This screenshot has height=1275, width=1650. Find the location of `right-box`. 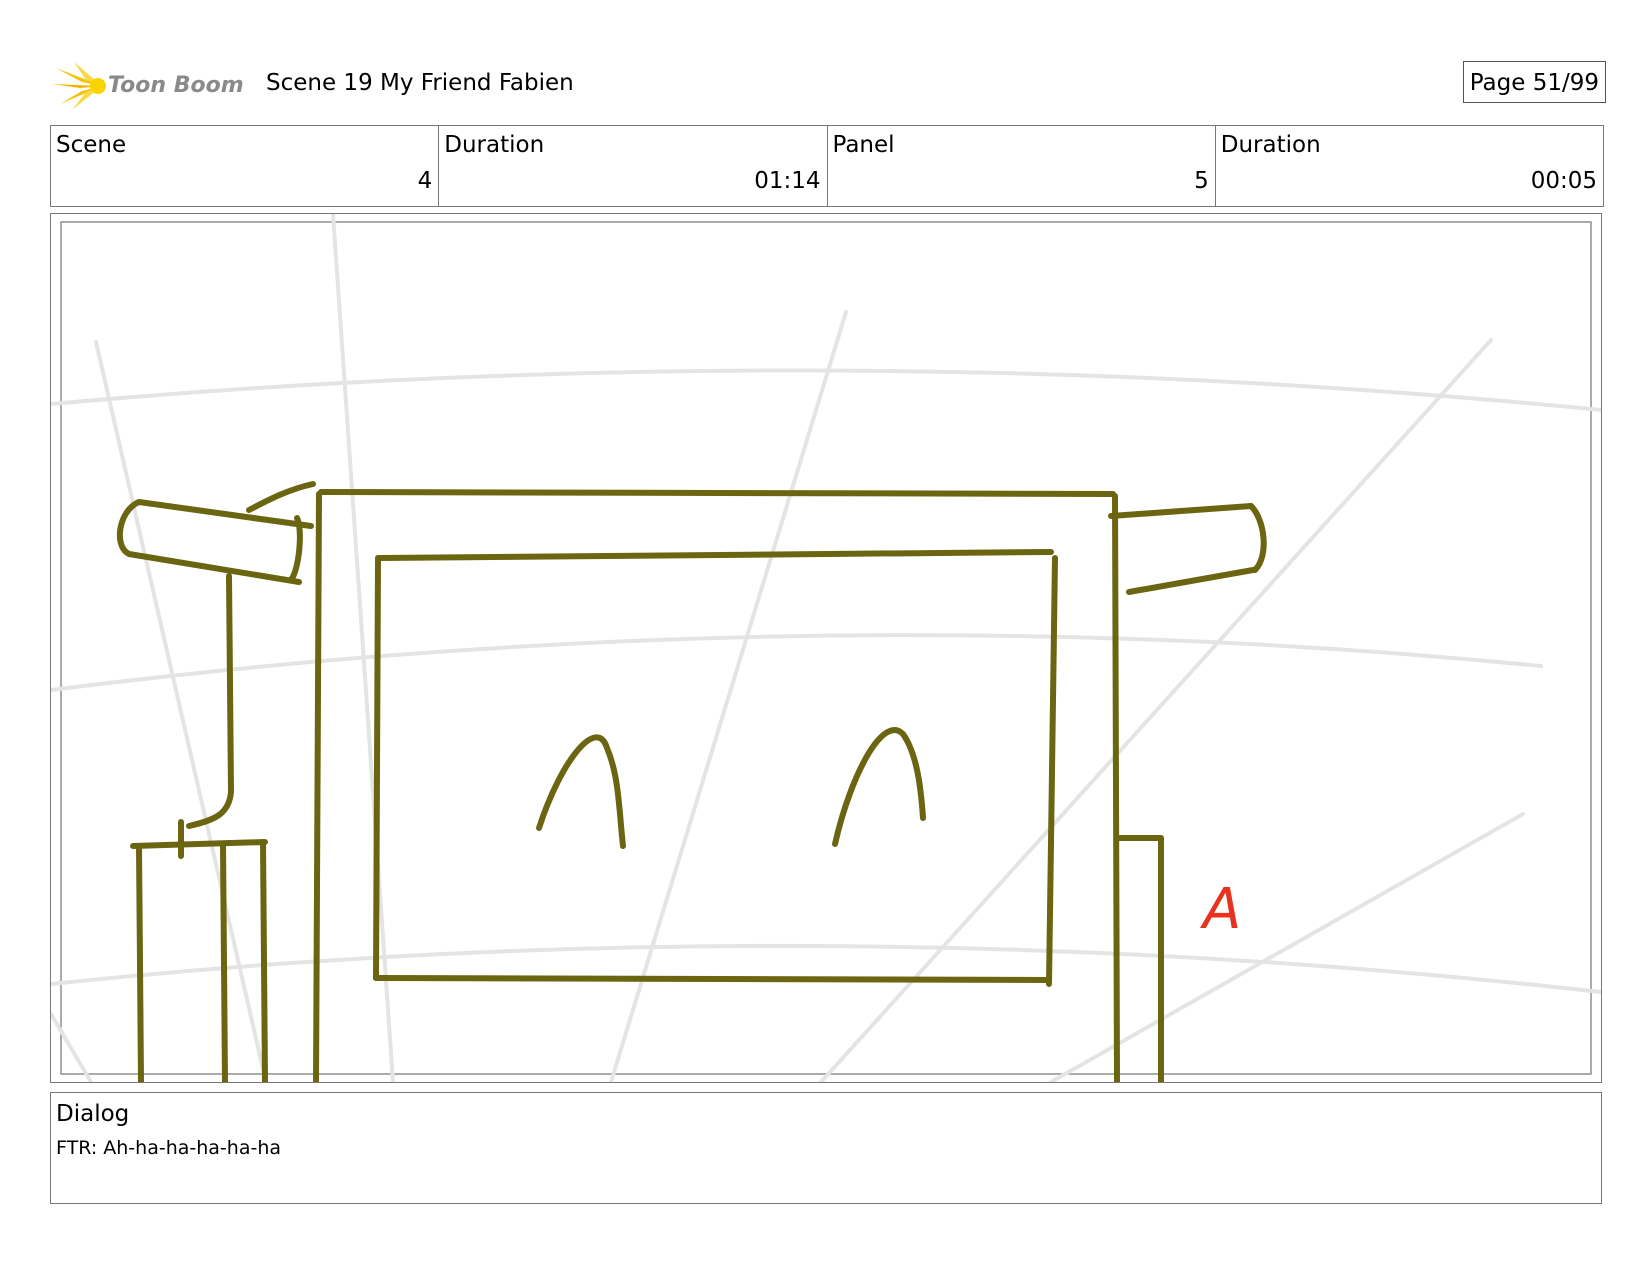

right-box is located at coordinates (1139, 958).